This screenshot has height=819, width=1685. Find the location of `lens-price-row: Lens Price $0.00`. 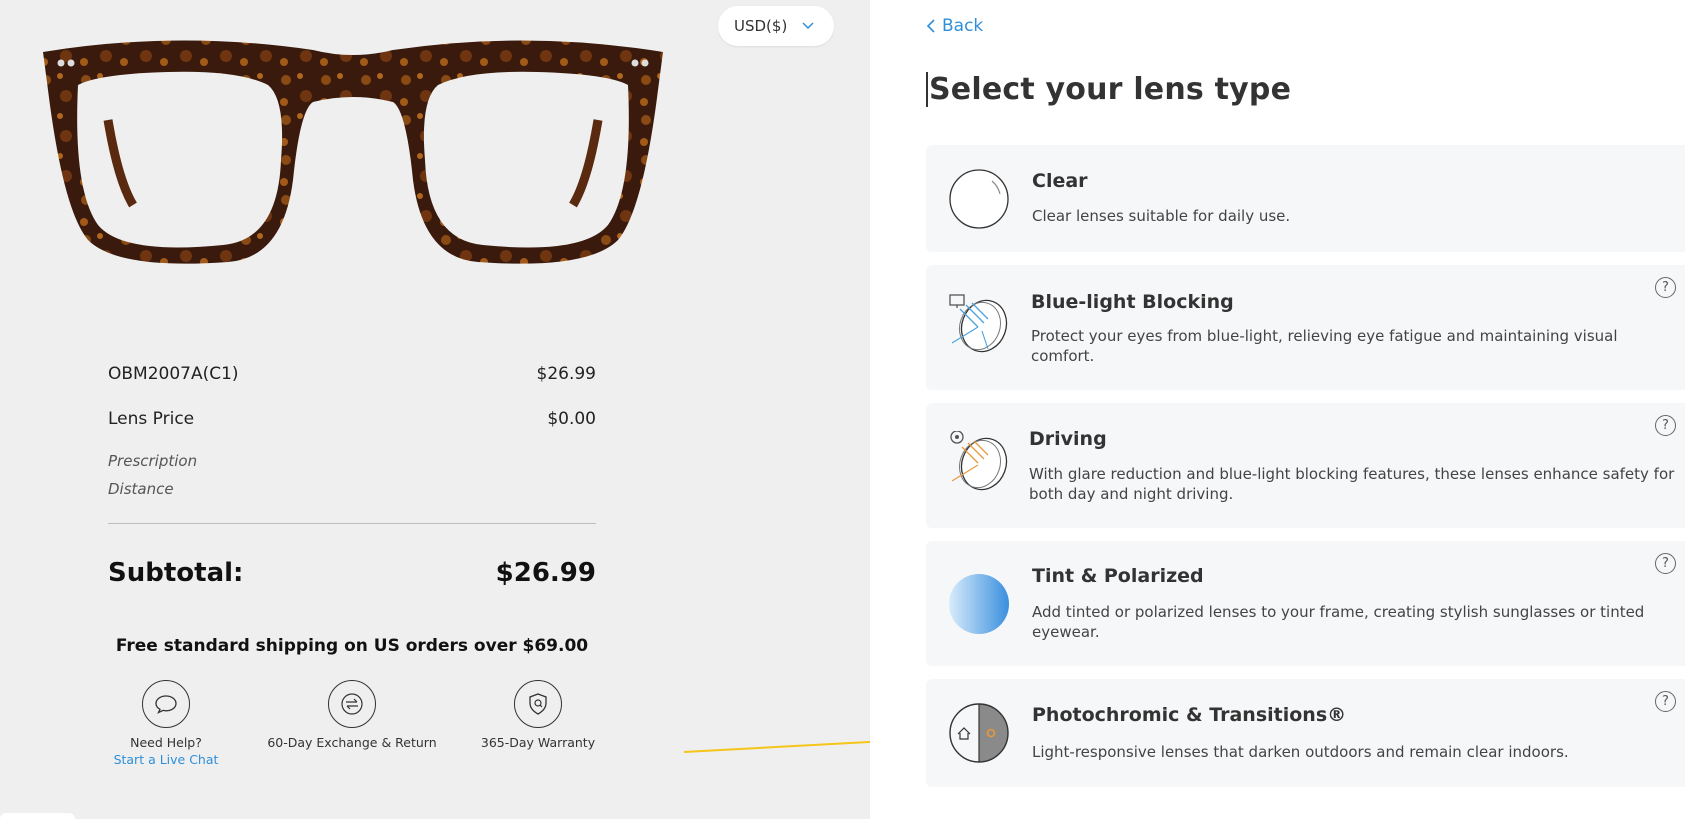

lens-price-row: Lens Price $0.00 is located at coordinates (352, 419).